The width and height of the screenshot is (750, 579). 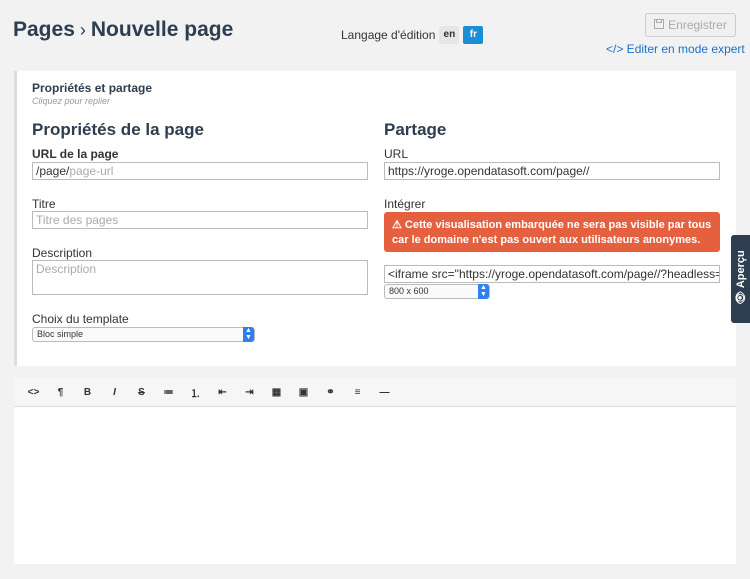 I want to click on share-url-label: URL, so click(x=396, y=154).